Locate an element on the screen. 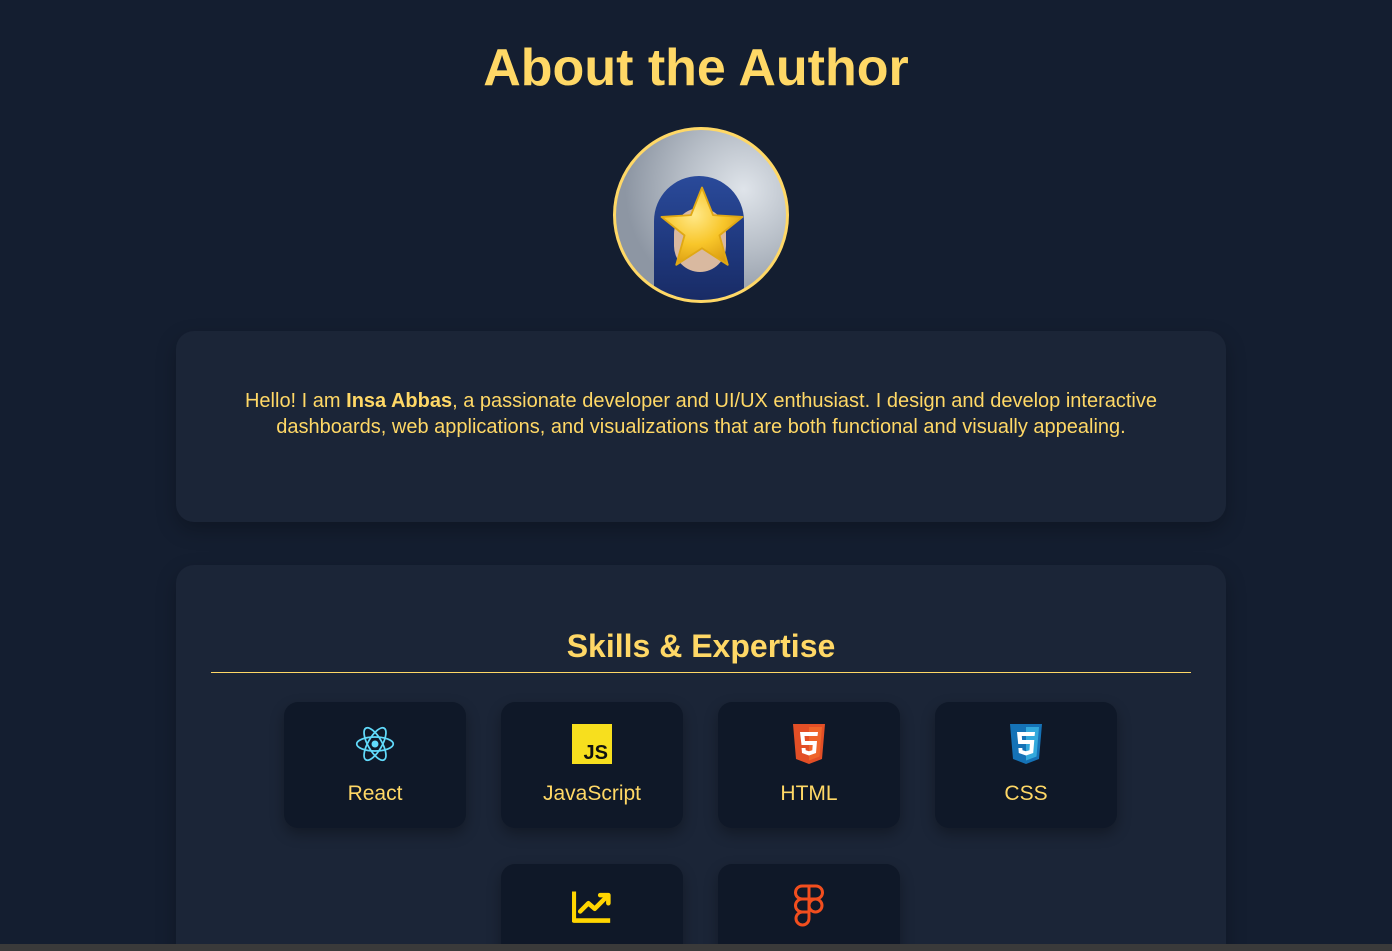  skill-label: HTML is located at coordinates (809, 793).